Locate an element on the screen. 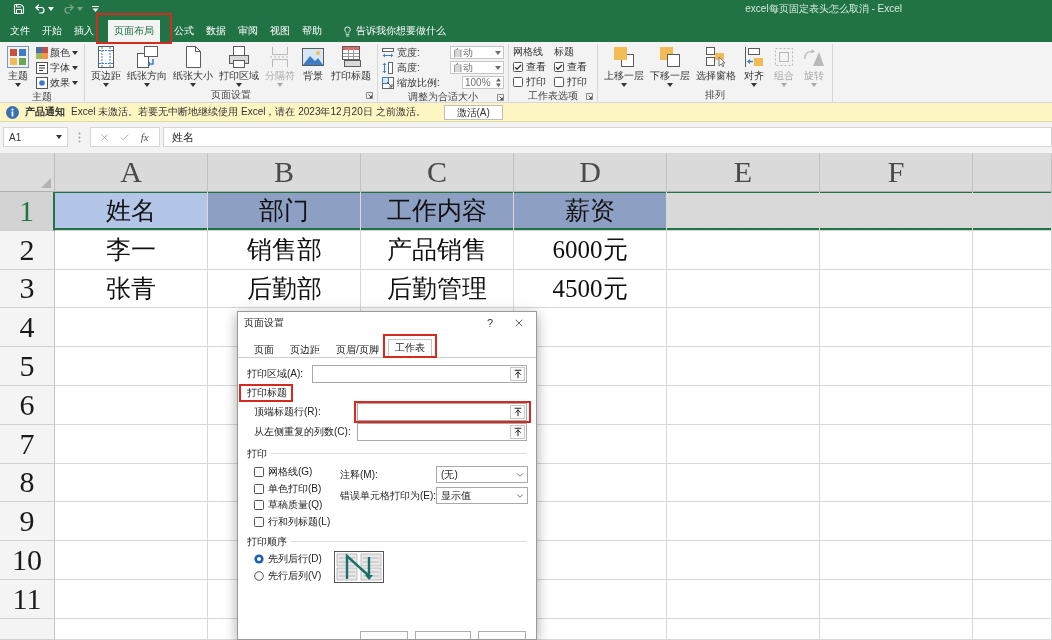 The height and width of the screenshot is (640, 1052). ribbon-tab: 视图 is located at coordinates (280, 31).